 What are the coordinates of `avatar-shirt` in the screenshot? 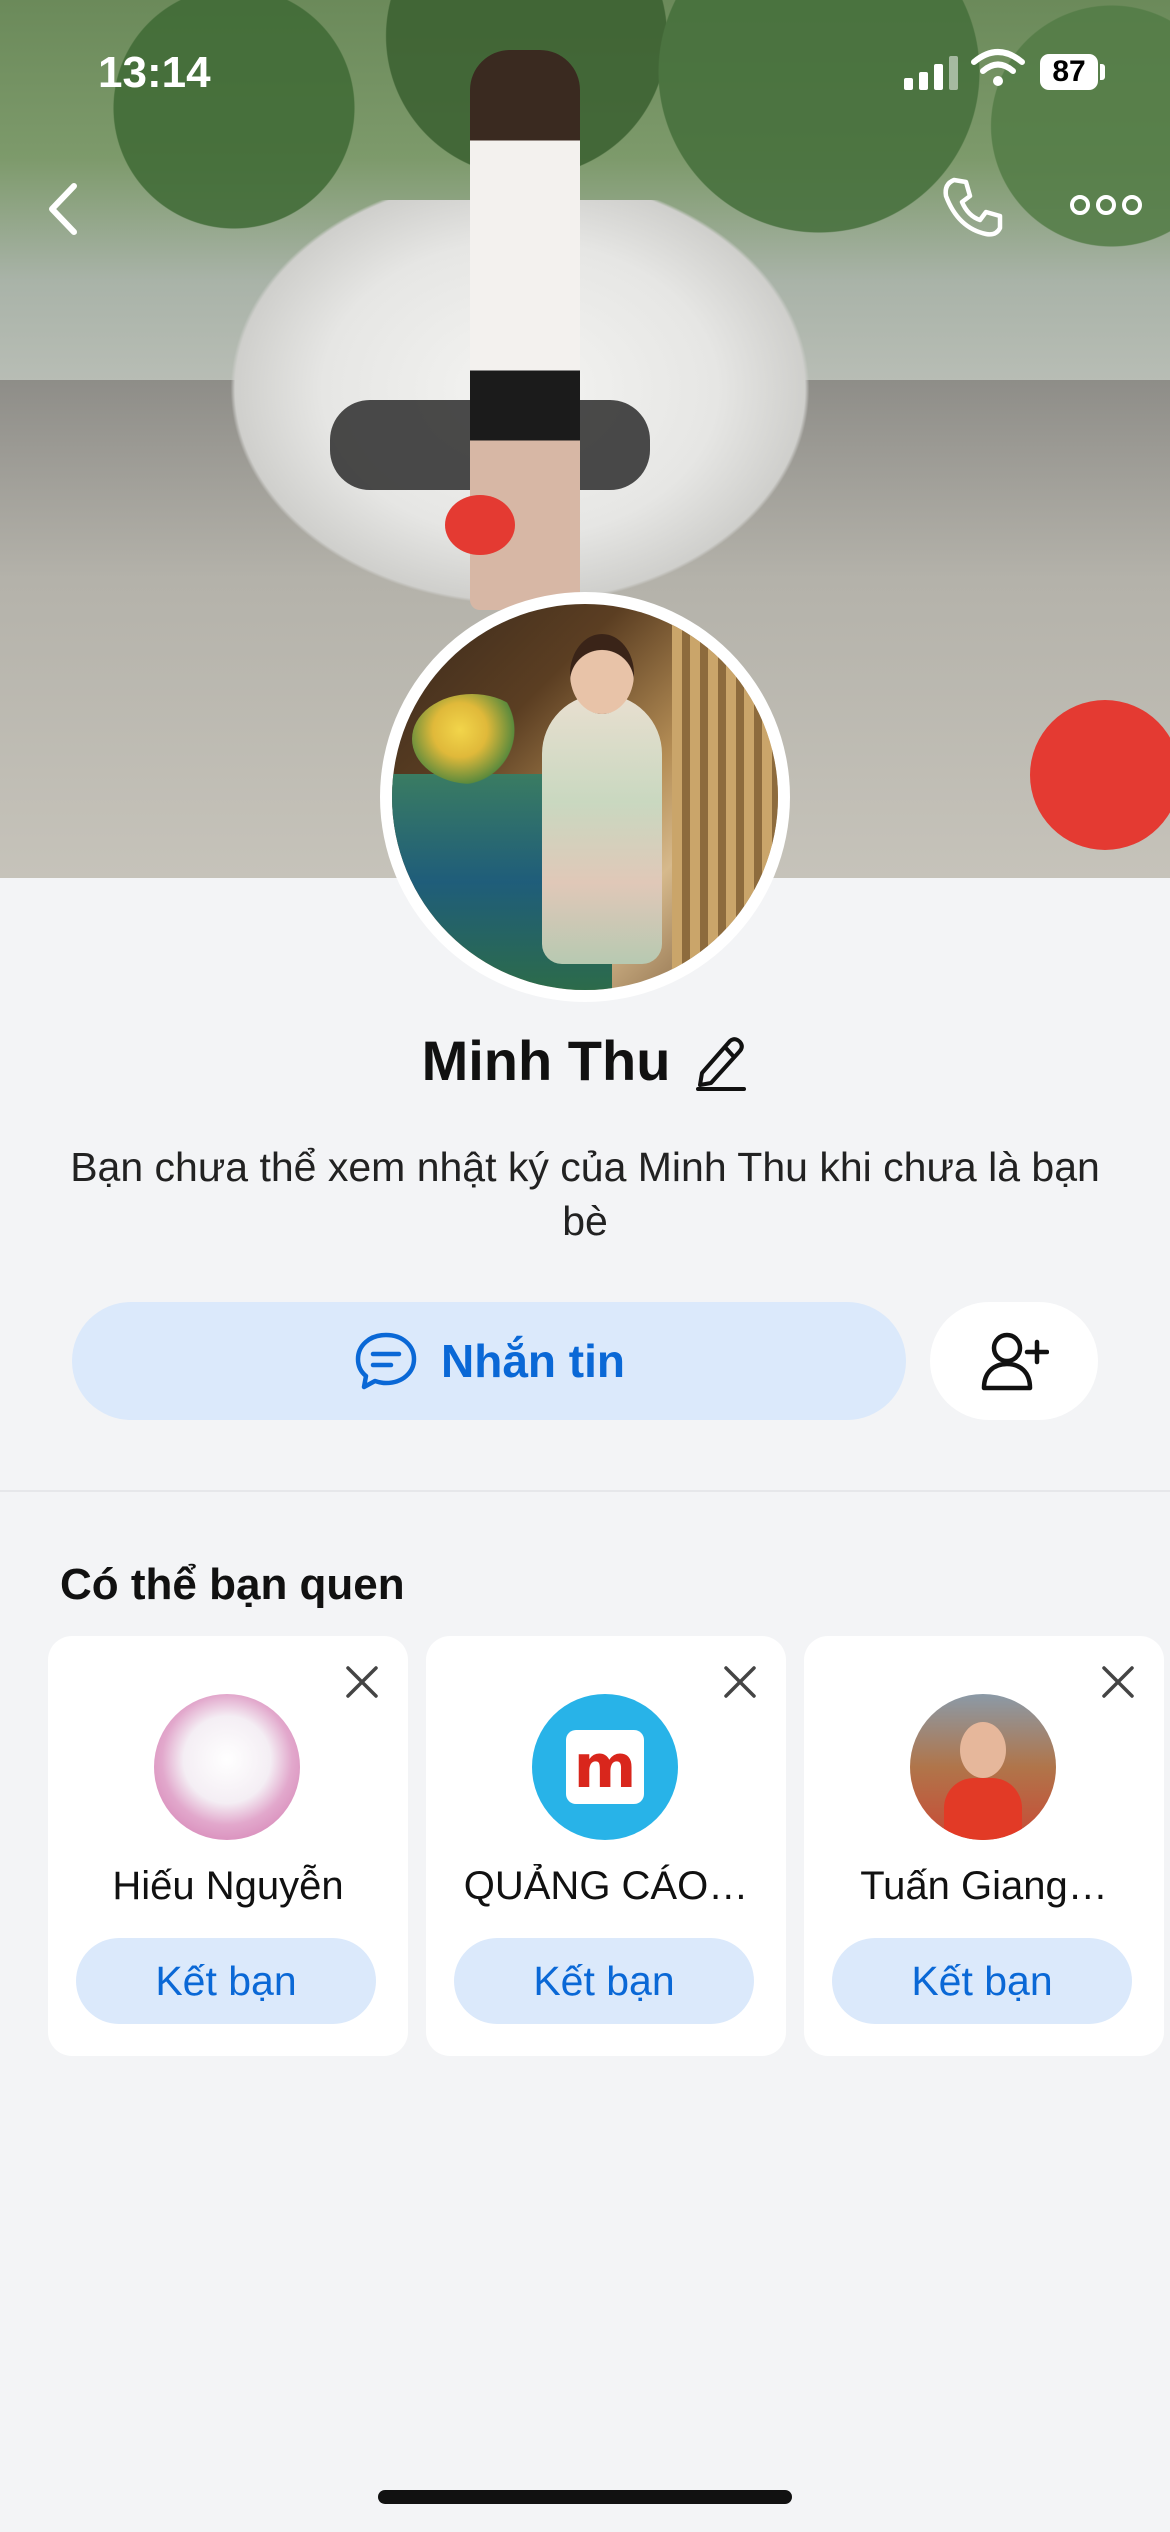 It's located at (983, 1809).